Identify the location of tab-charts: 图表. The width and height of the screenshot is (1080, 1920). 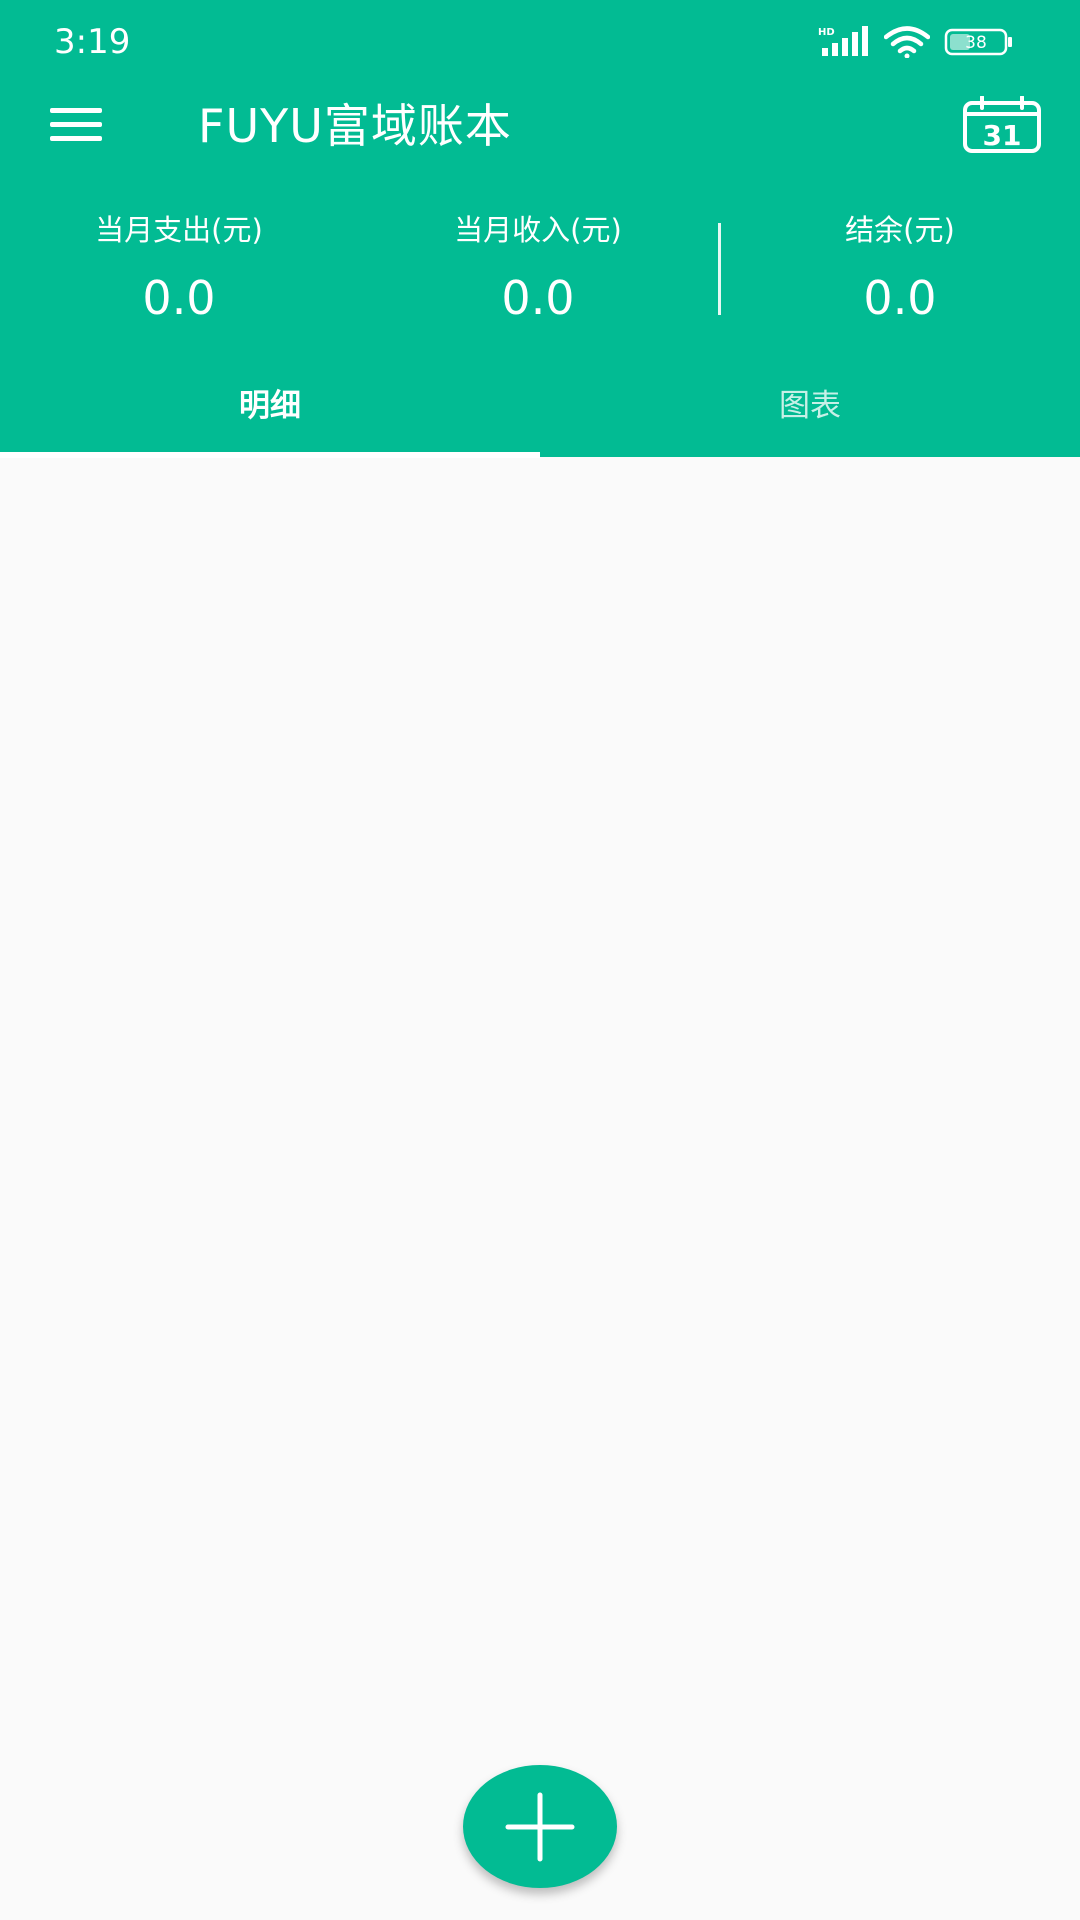
(810, 406).